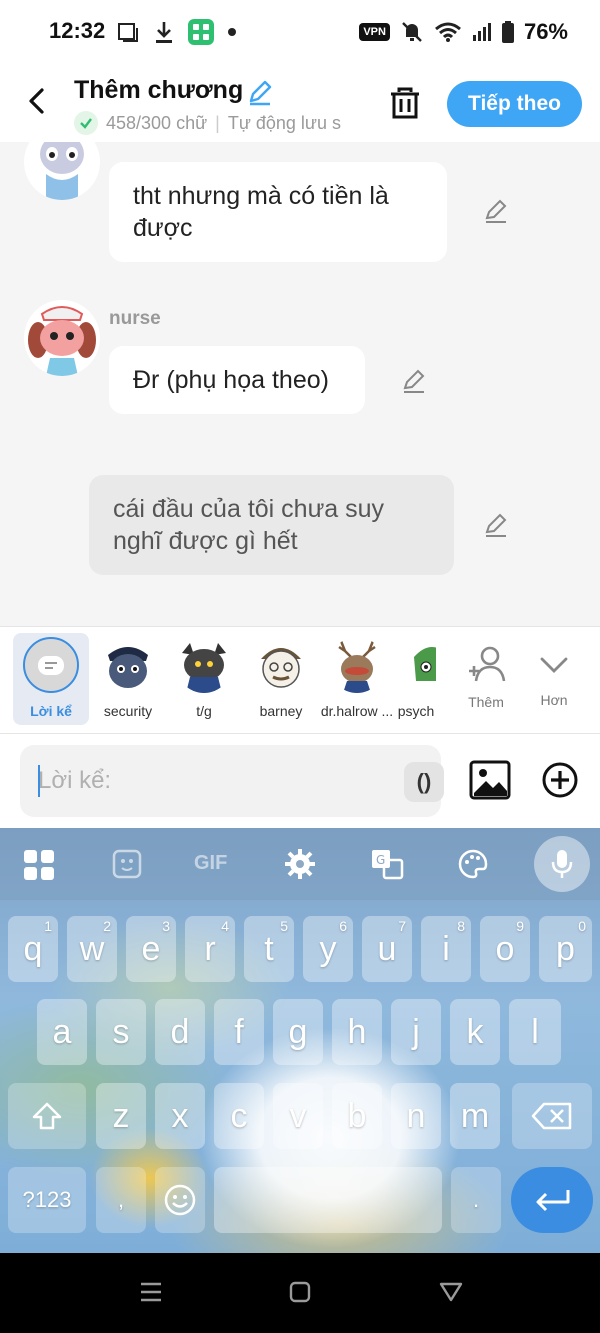  What do you see at coordinates (210, 863) in the screenshot?
I see `gif-button: GIF` at bounding box center [210, 863].